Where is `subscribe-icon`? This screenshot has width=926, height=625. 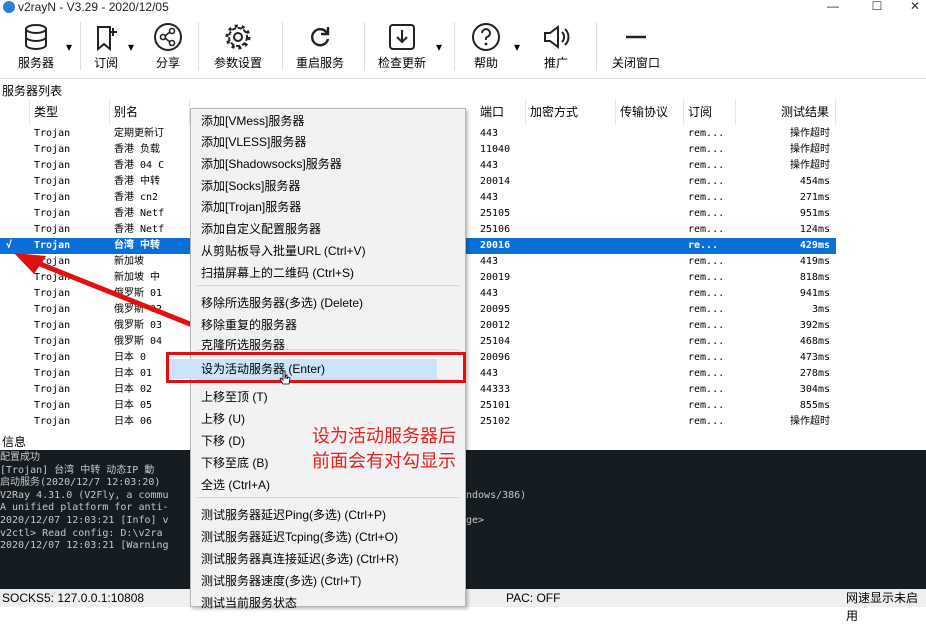 subscribe-icon is located at coordinates (107, 39).